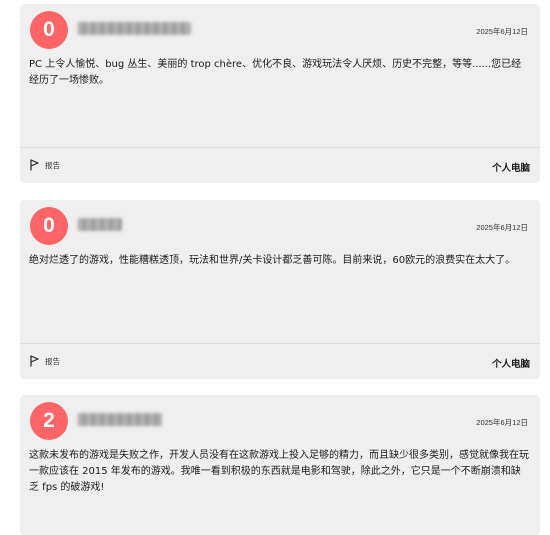  I want to click on score-badge: 2, so click(49, 421).